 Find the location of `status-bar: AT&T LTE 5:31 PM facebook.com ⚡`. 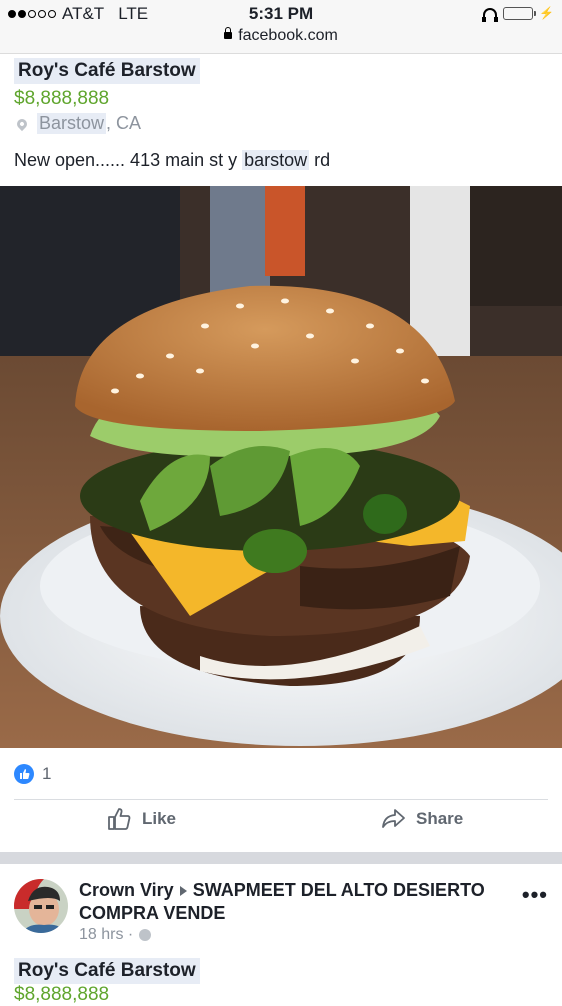

status-bar: AT&T LTE 5:31 PM facebook.com ⚡ is located at coordinates (281, 27).